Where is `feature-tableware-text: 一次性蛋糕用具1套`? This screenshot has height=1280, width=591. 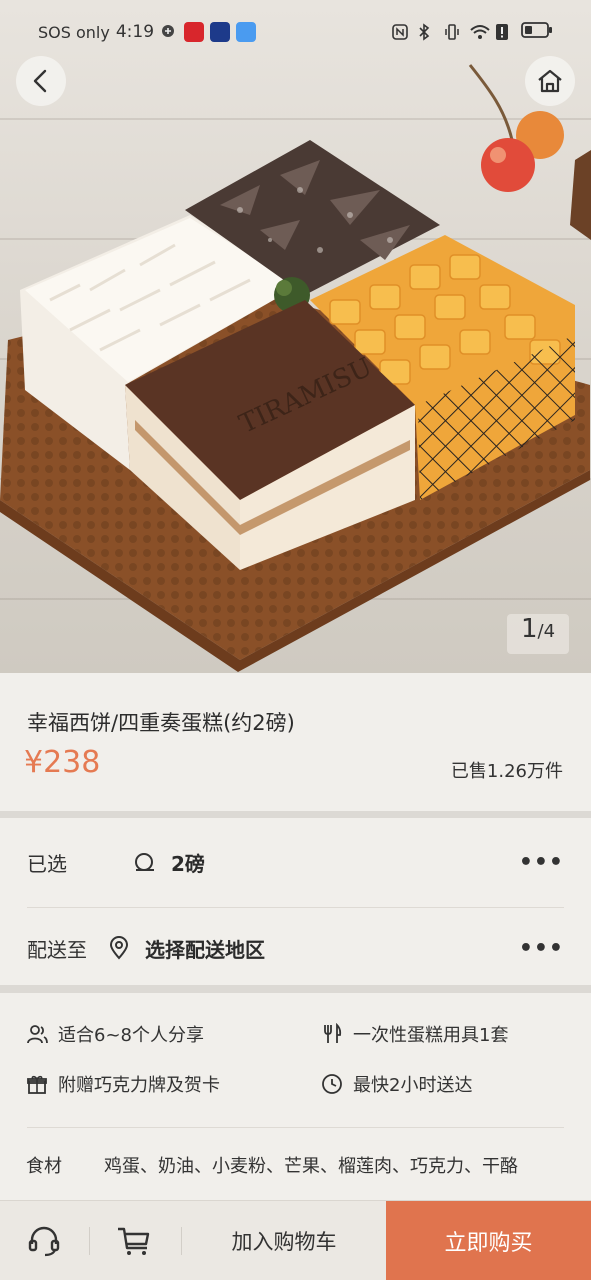
feature-tableware-text: 一次性蛋糕用具1套 is located at coordinates (431, 1035).